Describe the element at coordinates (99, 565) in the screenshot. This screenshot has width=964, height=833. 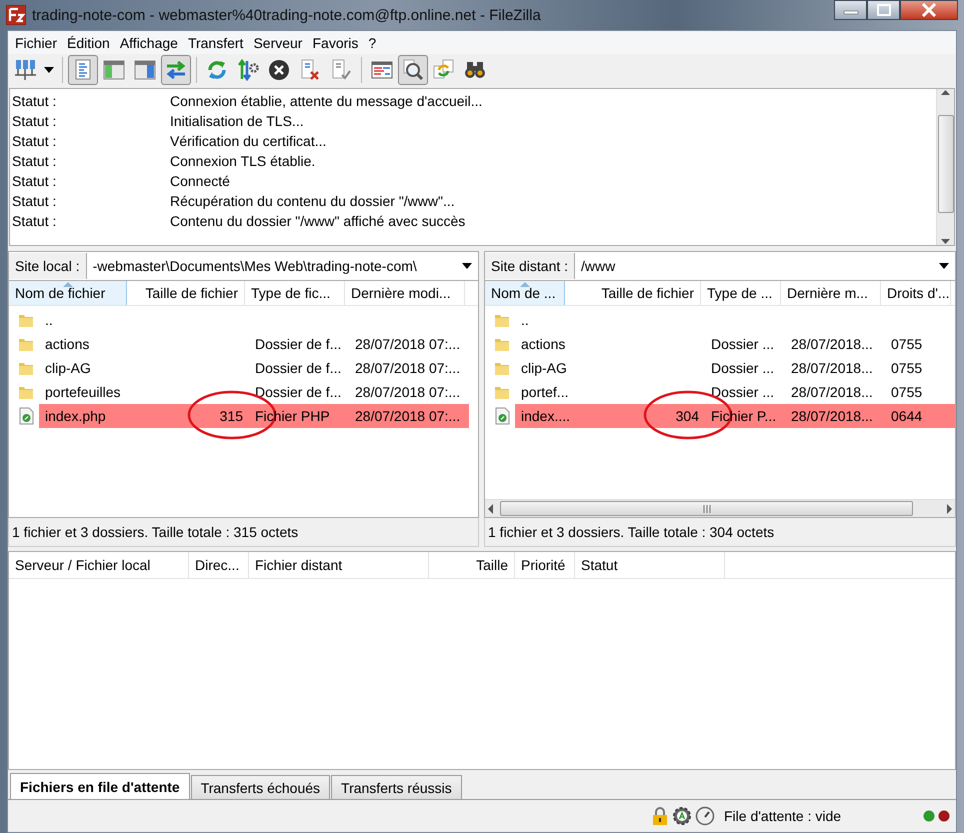
I see `column-header: Serveur / Fichier local` at that location.